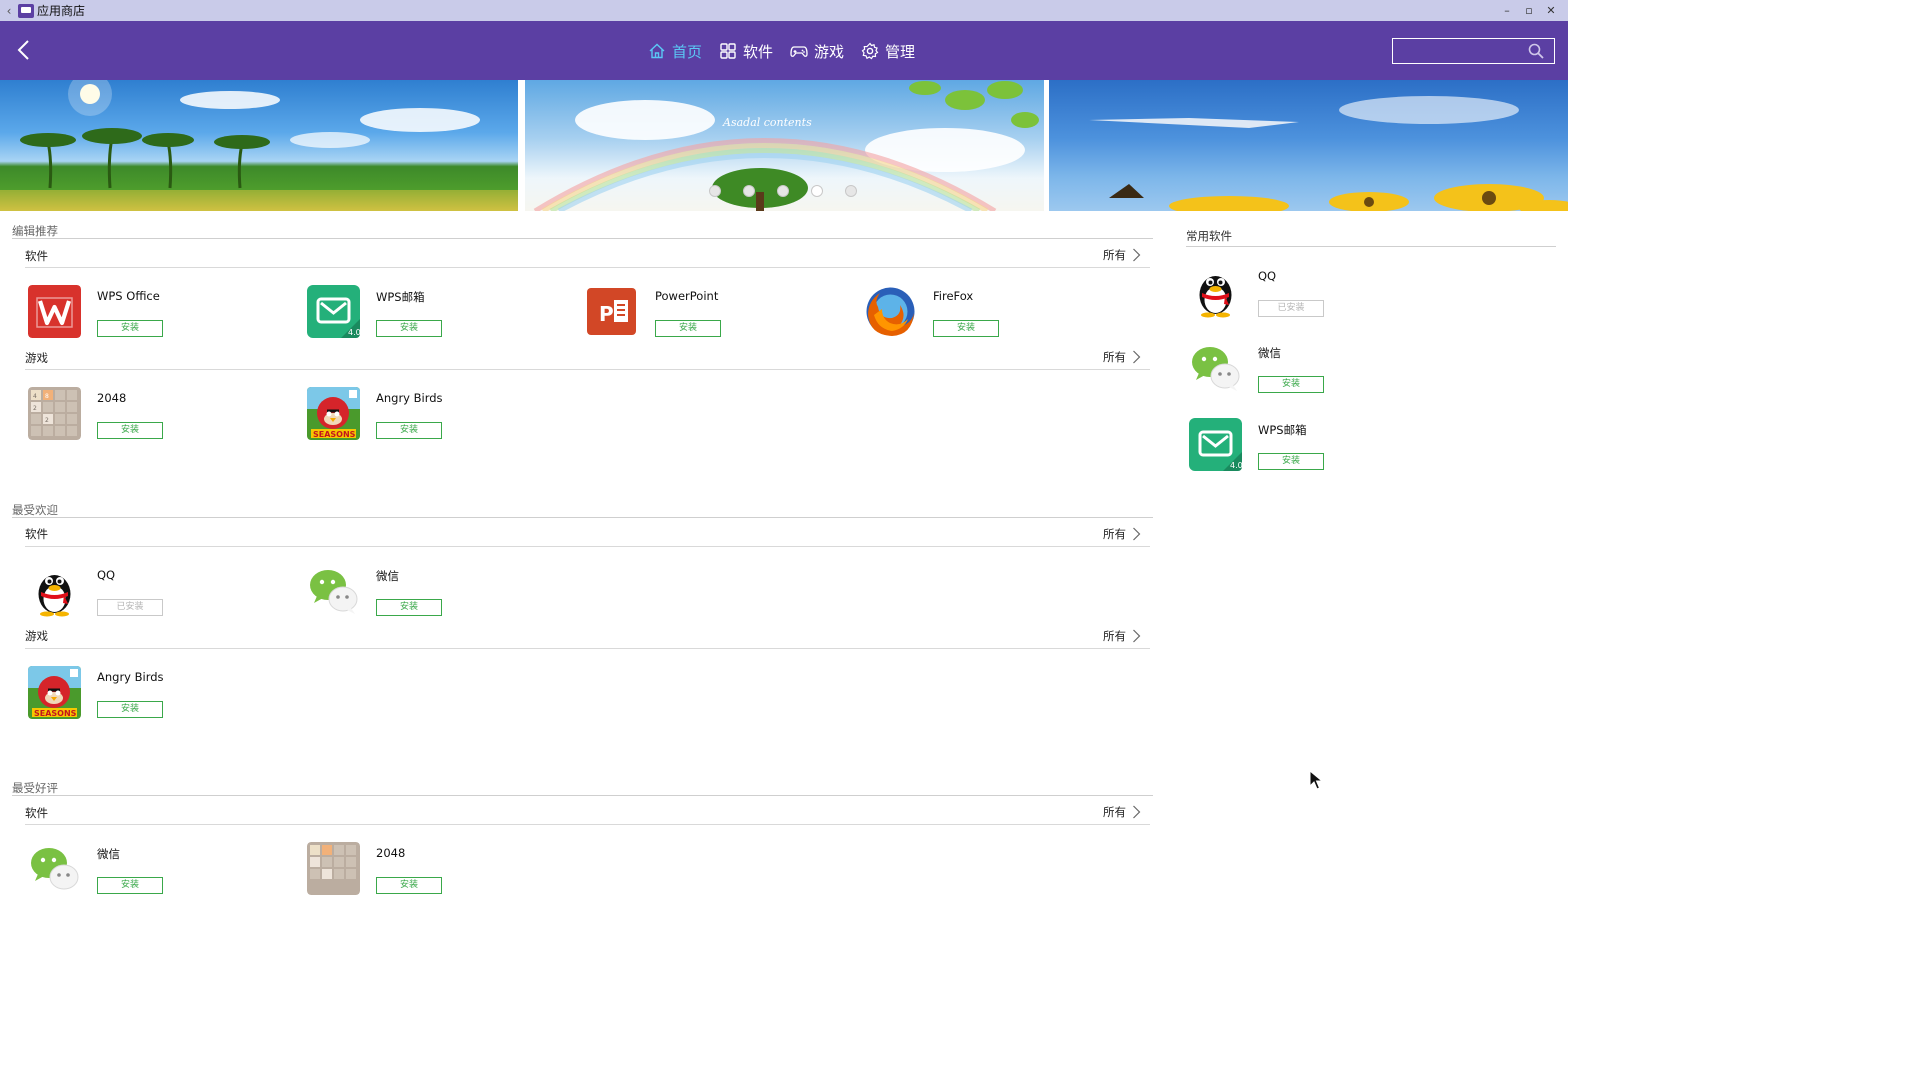 This screenshot has height=1080, width=1920. Describe the element at coordinates (817, 191) in the screenshot. I see `carousel-dot-active` at that location.